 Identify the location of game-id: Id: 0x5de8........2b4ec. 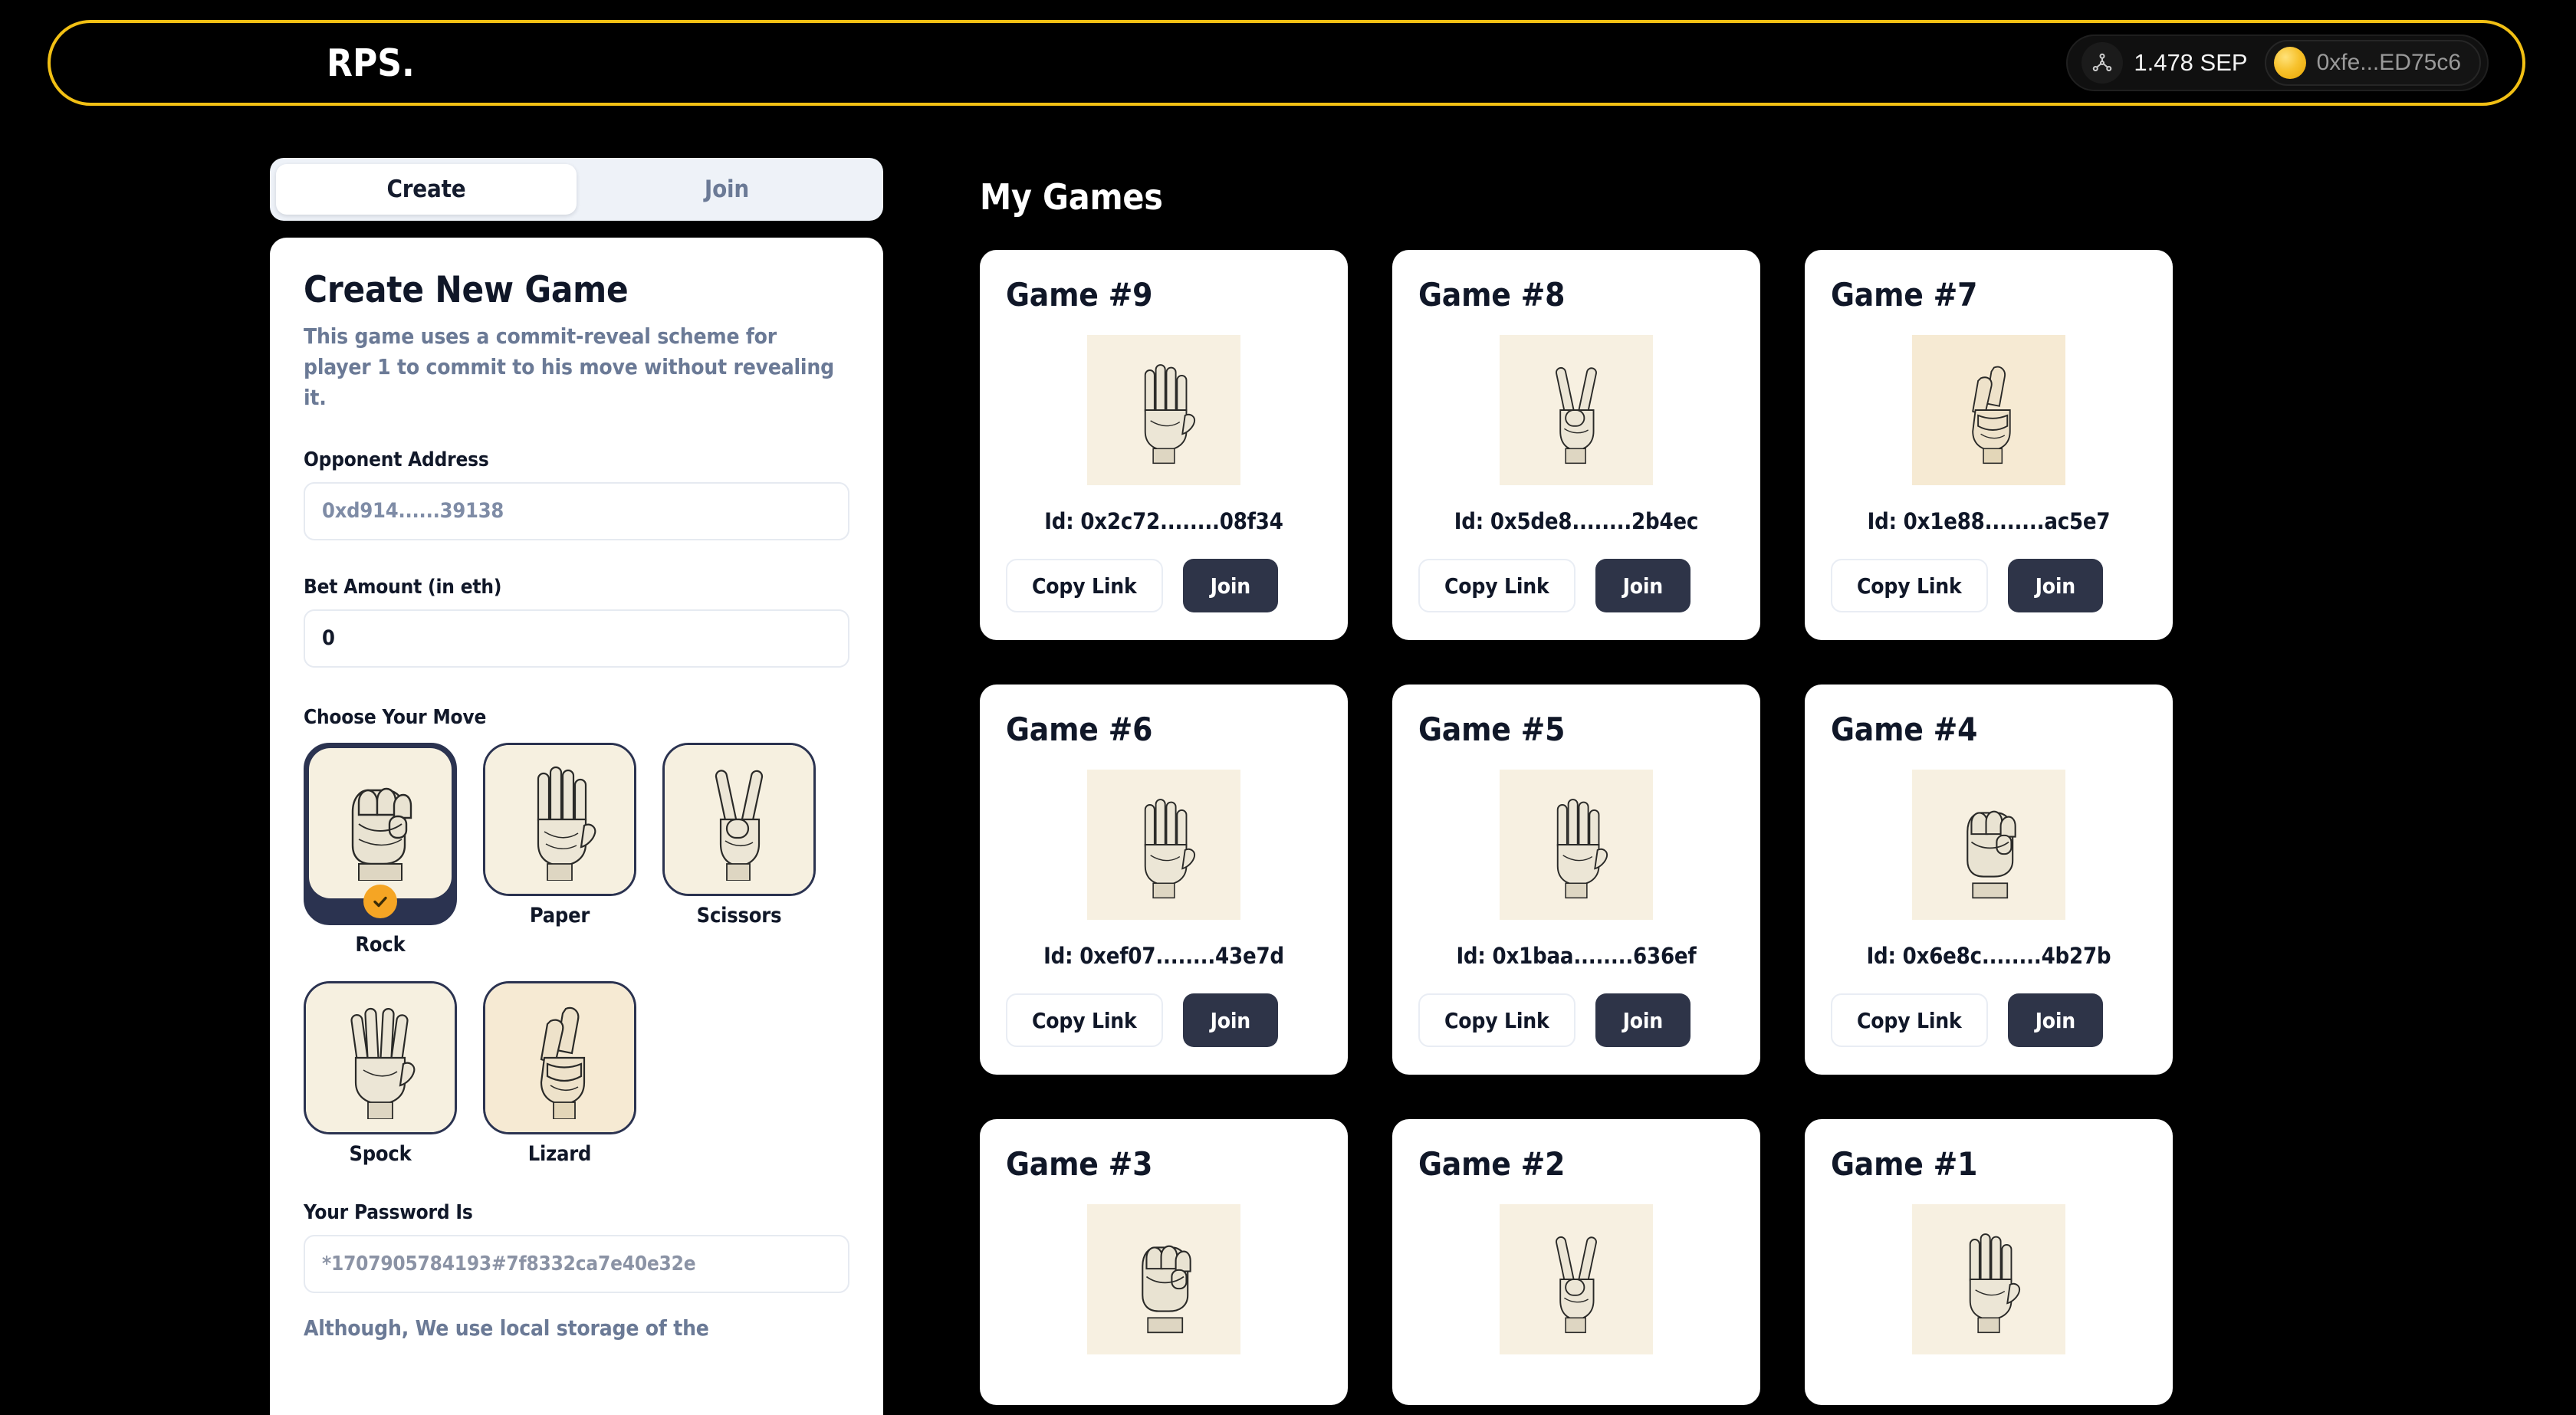
(1577, 521).